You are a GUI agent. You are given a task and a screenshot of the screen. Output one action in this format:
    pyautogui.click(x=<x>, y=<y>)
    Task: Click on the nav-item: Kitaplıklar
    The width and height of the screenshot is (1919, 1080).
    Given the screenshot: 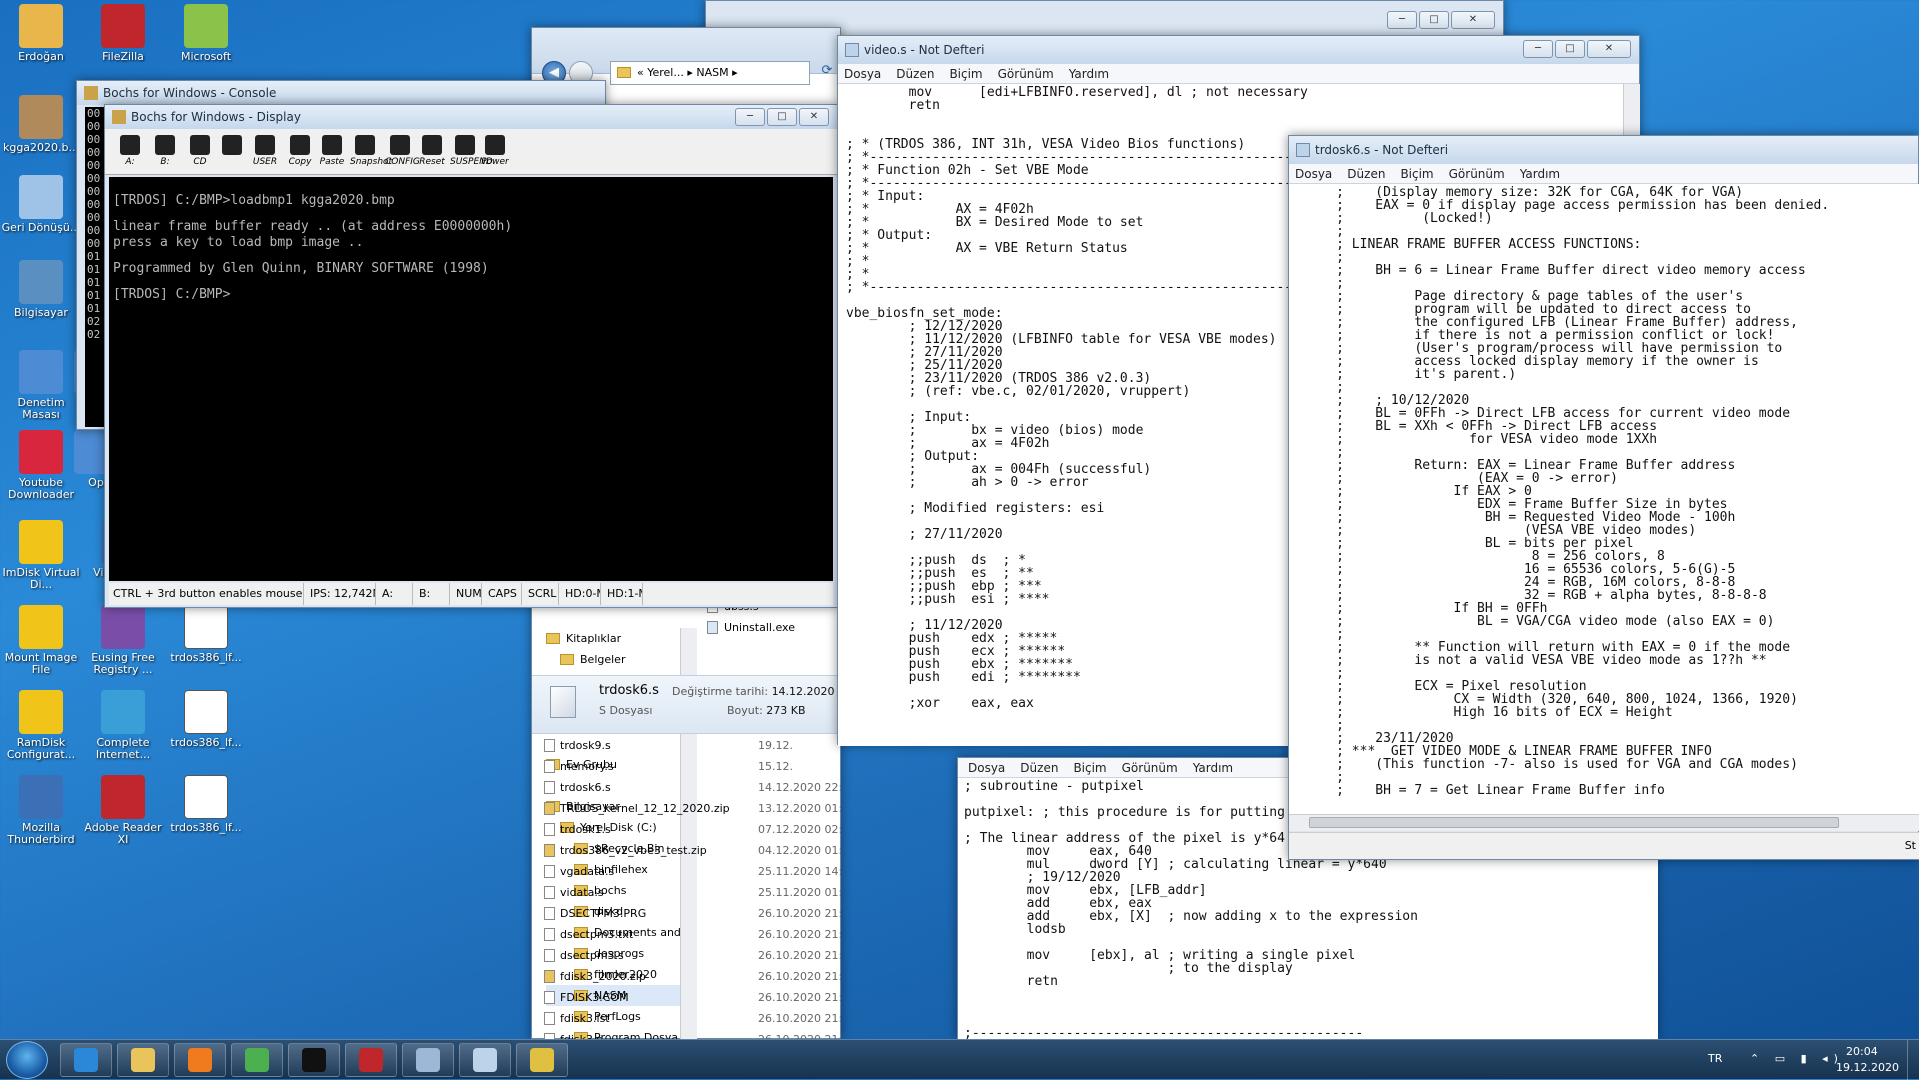 What is the action you would take?
    pyautogui.click(x=613, y=638)
    